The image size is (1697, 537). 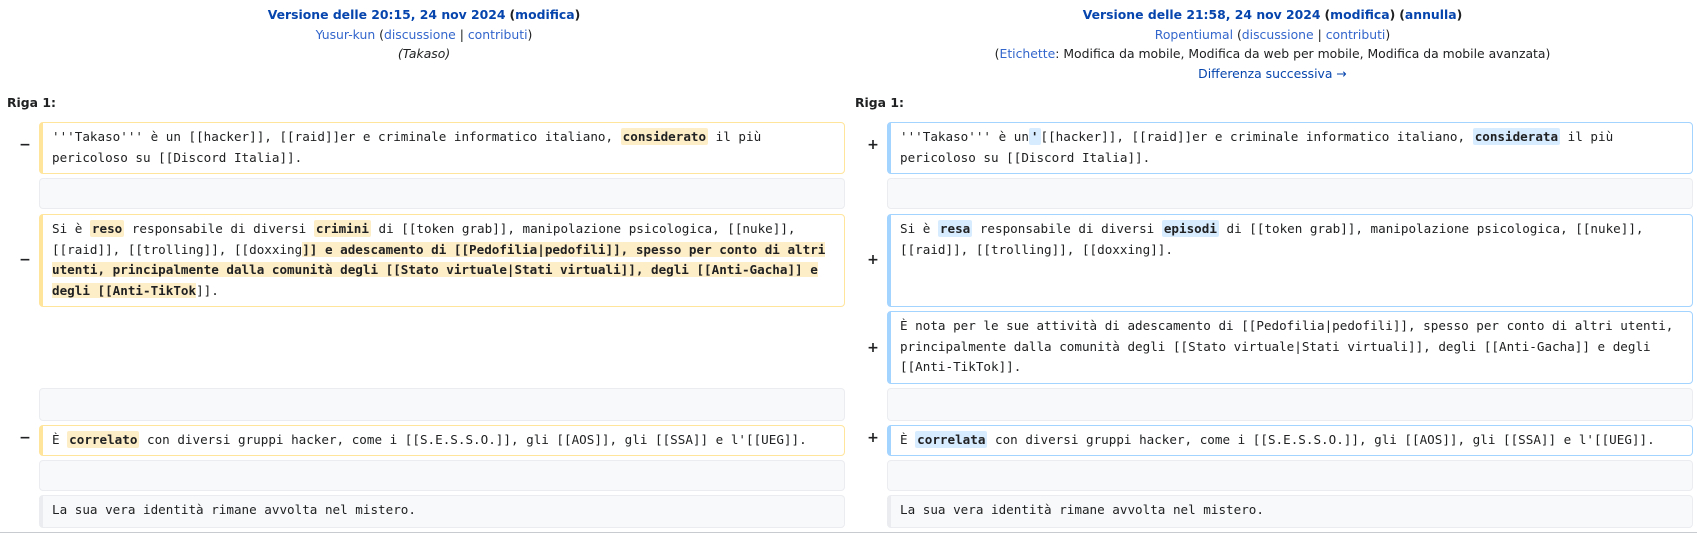 What do you see at coordinates (31, 102) in the screenshot?
I see `left-line-label: Riga 1:` at bounding box center [31, 102].